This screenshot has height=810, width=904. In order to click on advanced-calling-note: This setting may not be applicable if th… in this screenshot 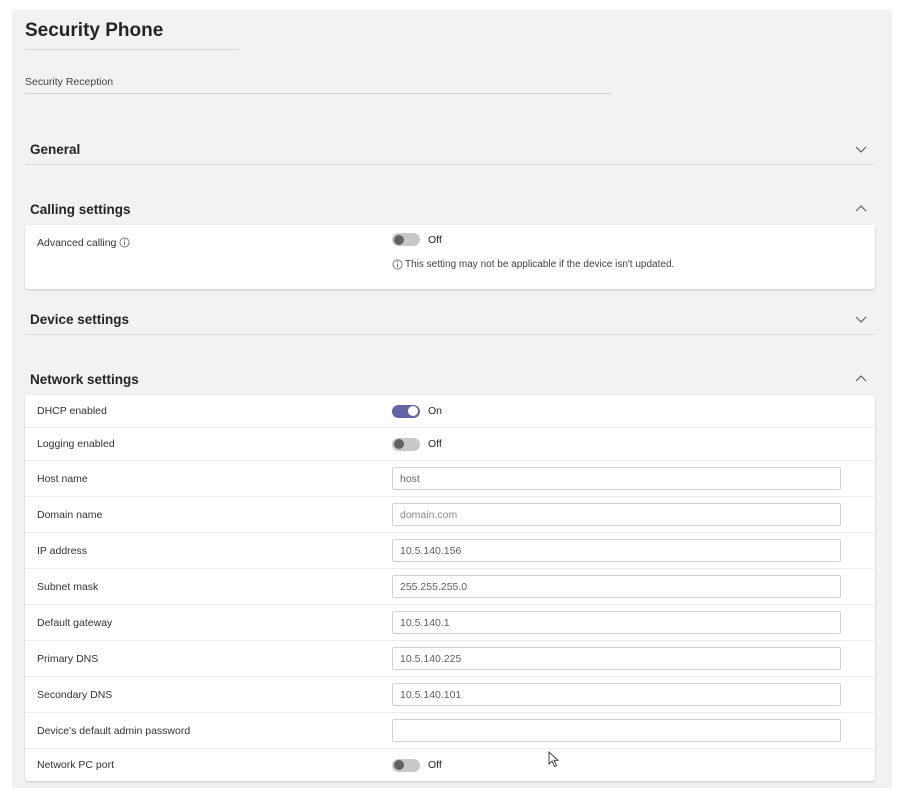, I will do `click(533, 264)`.